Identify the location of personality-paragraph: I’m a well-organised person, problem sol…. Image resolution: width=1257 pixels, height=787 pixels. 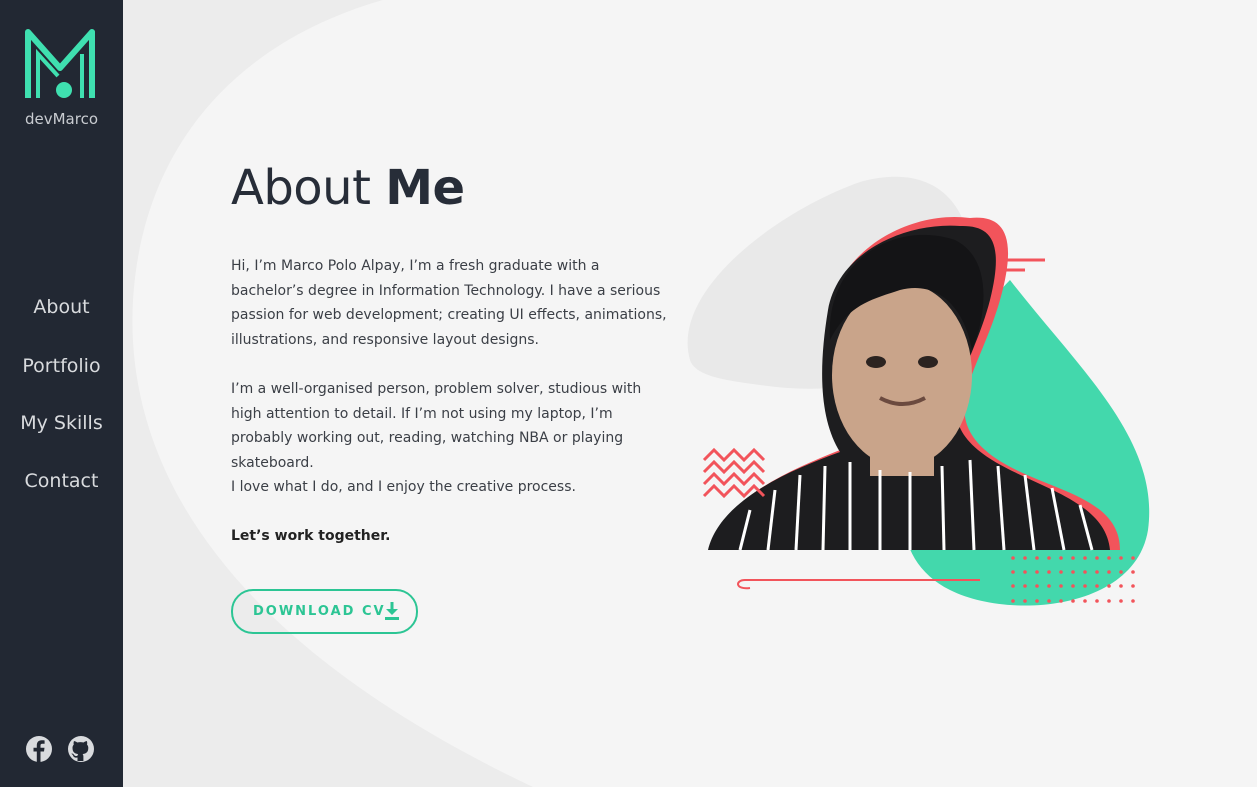
(436, 426).